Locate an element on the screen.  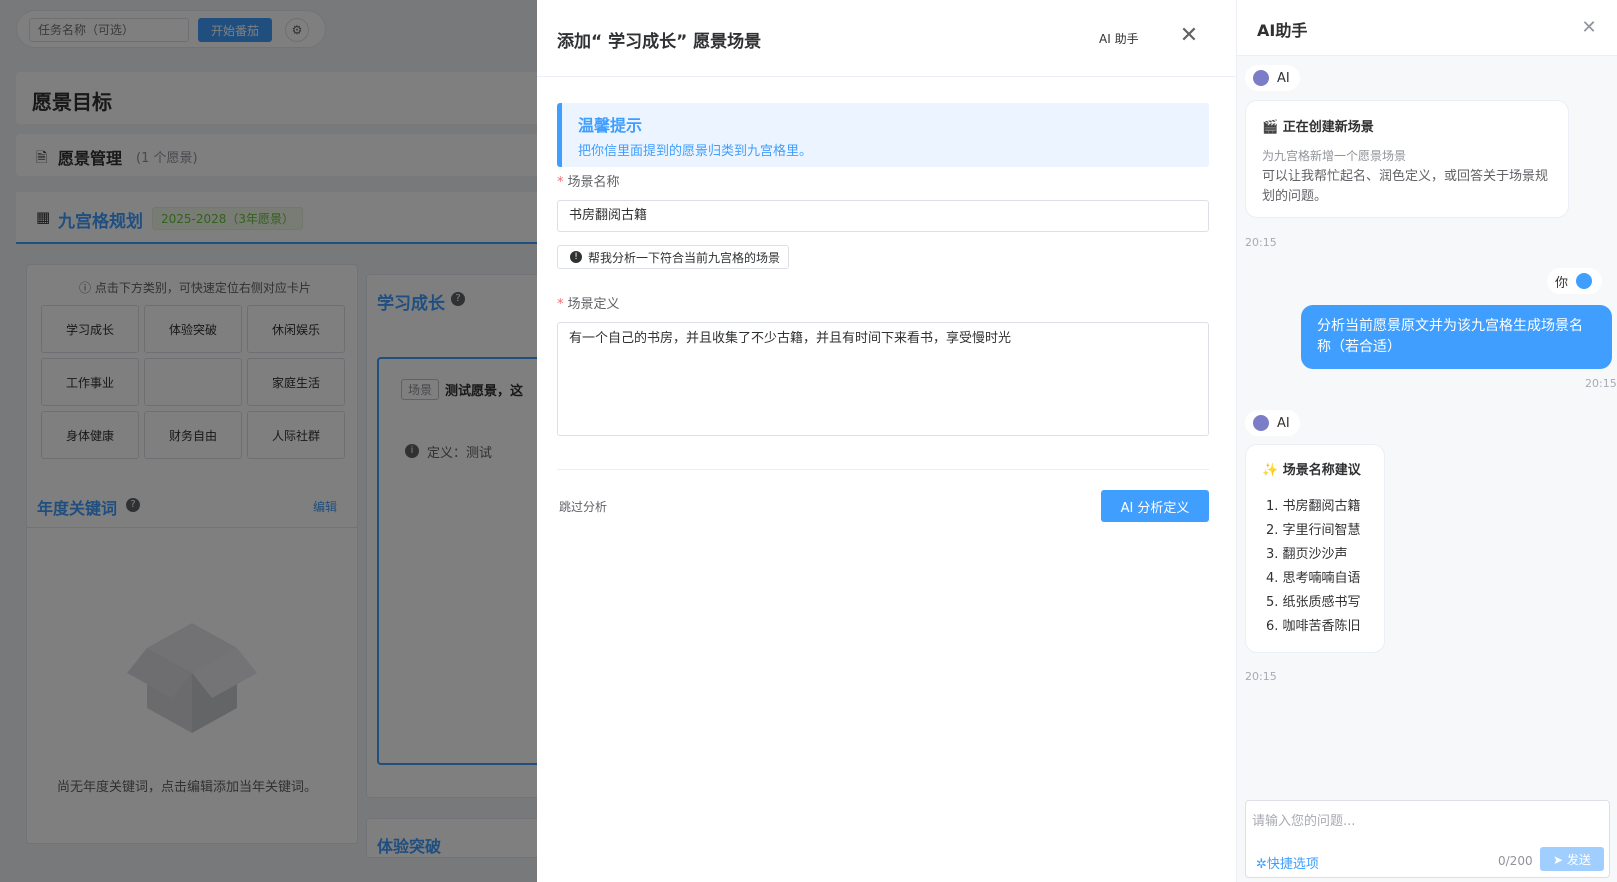
ai-assistant-button: AI 助手 is located at coordinates (1119, 38).